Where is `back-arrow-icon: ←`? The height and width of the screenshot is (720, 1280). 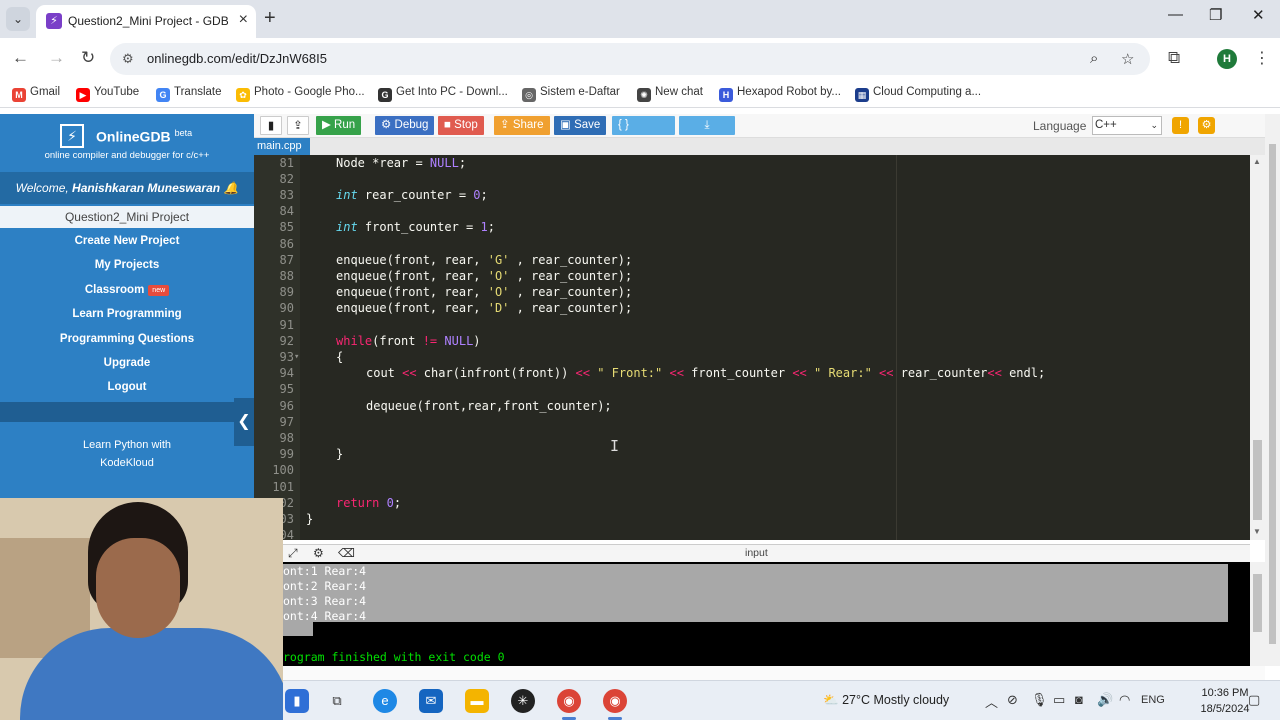
back-arrow-icon: ← is located at coordinates (20, 58).